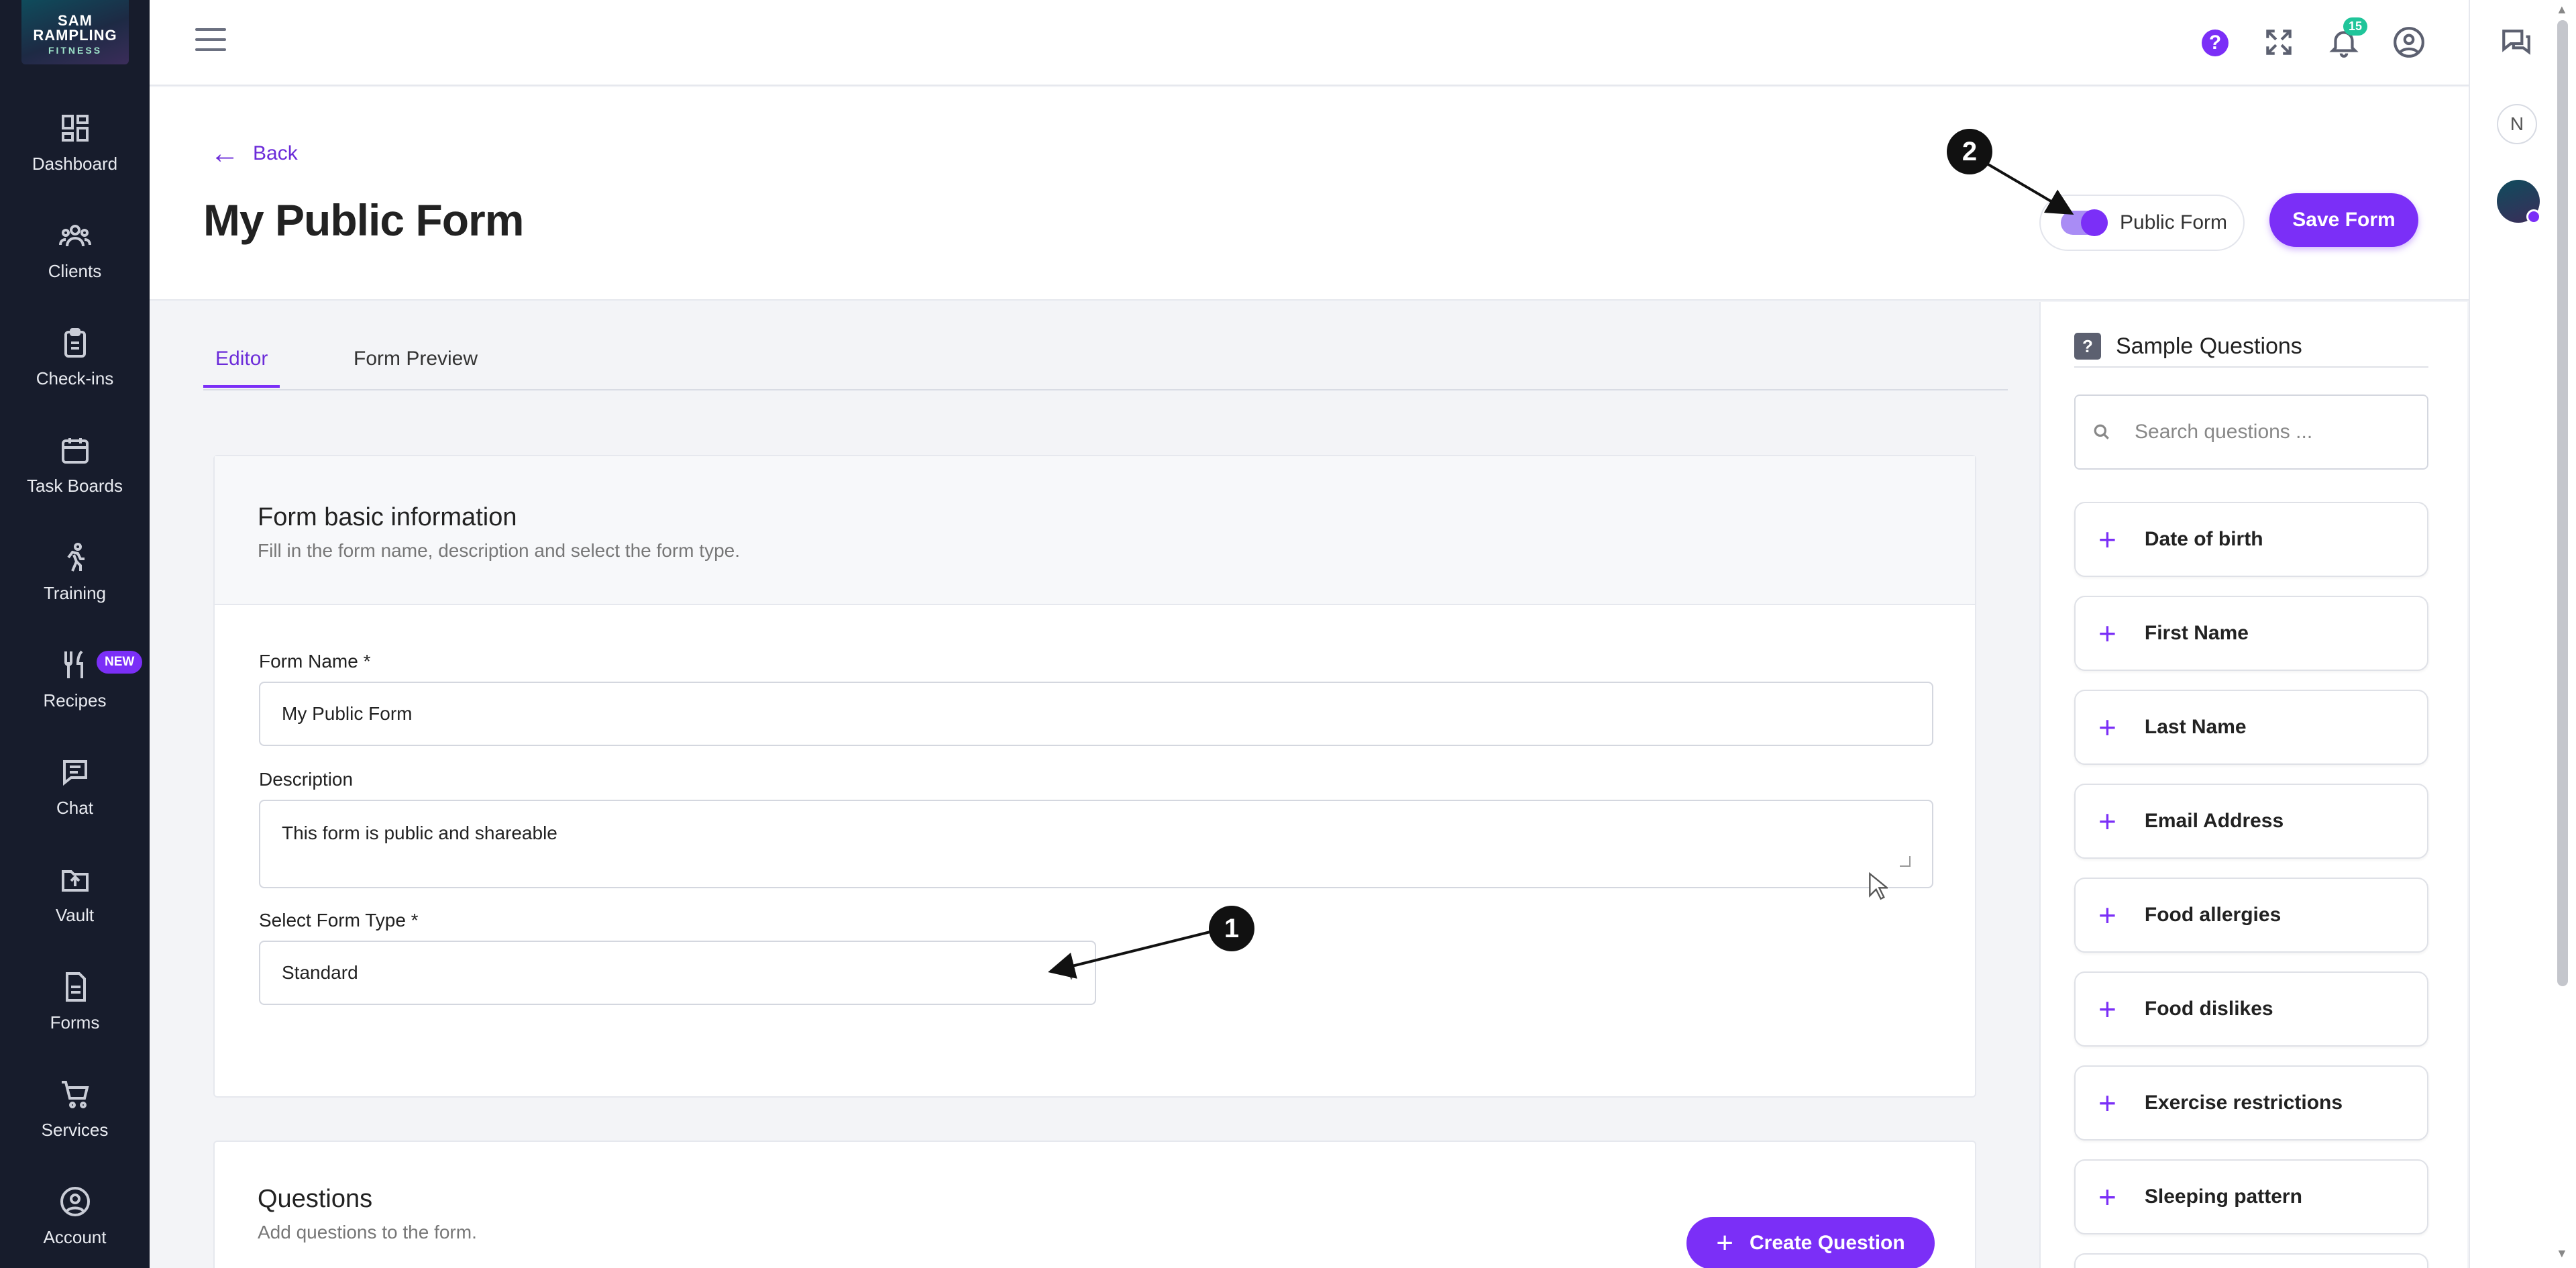 The height and width of the screenshot is (1268, 2576). I want to click on arrow-left-icon: ←, so click(224, 153).